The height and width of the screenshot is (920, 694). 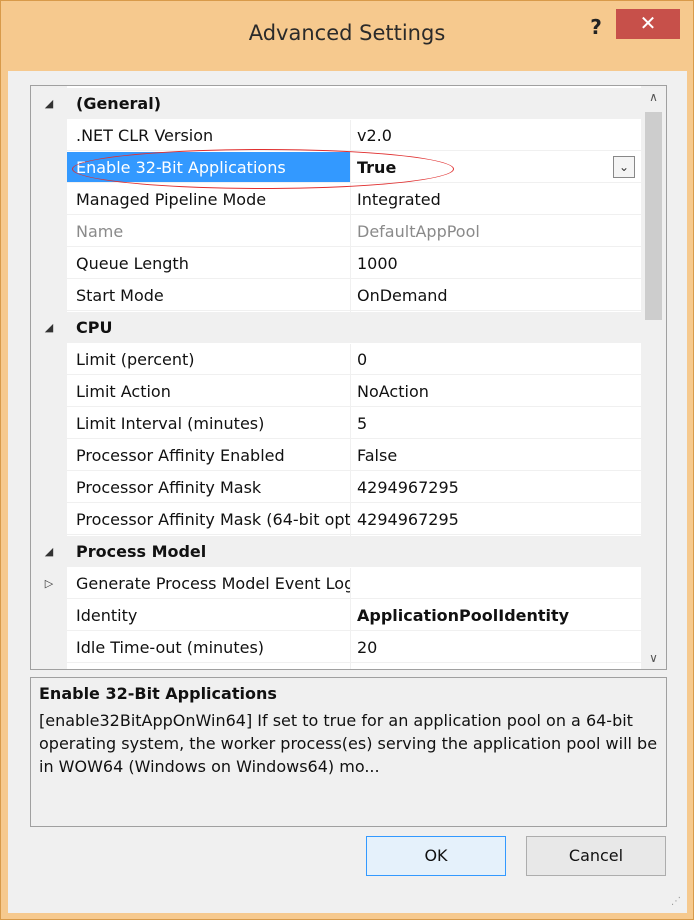 I want to click on property-name: Processor Affinity Enabled, so click(x=208, y=455).